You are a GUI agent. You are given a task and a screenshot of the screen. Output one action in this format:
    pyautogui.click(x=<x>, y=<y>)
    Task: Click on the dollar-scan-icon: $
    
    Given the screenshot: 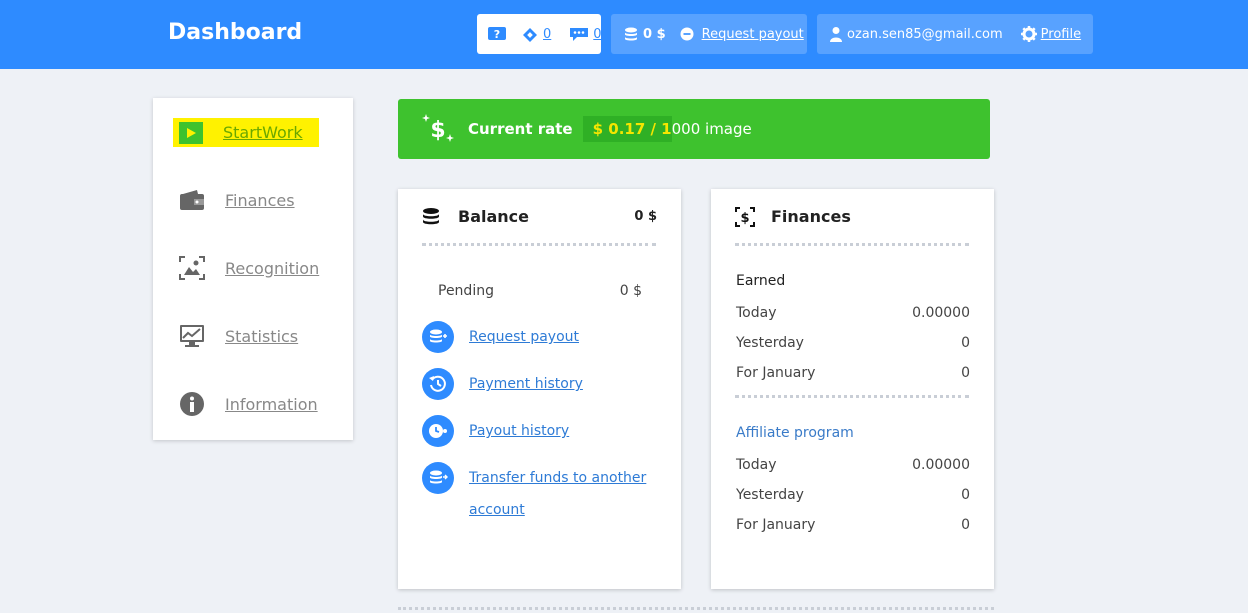 What is the action you would take?
    pyautogui.click(x=745, y=219)
    